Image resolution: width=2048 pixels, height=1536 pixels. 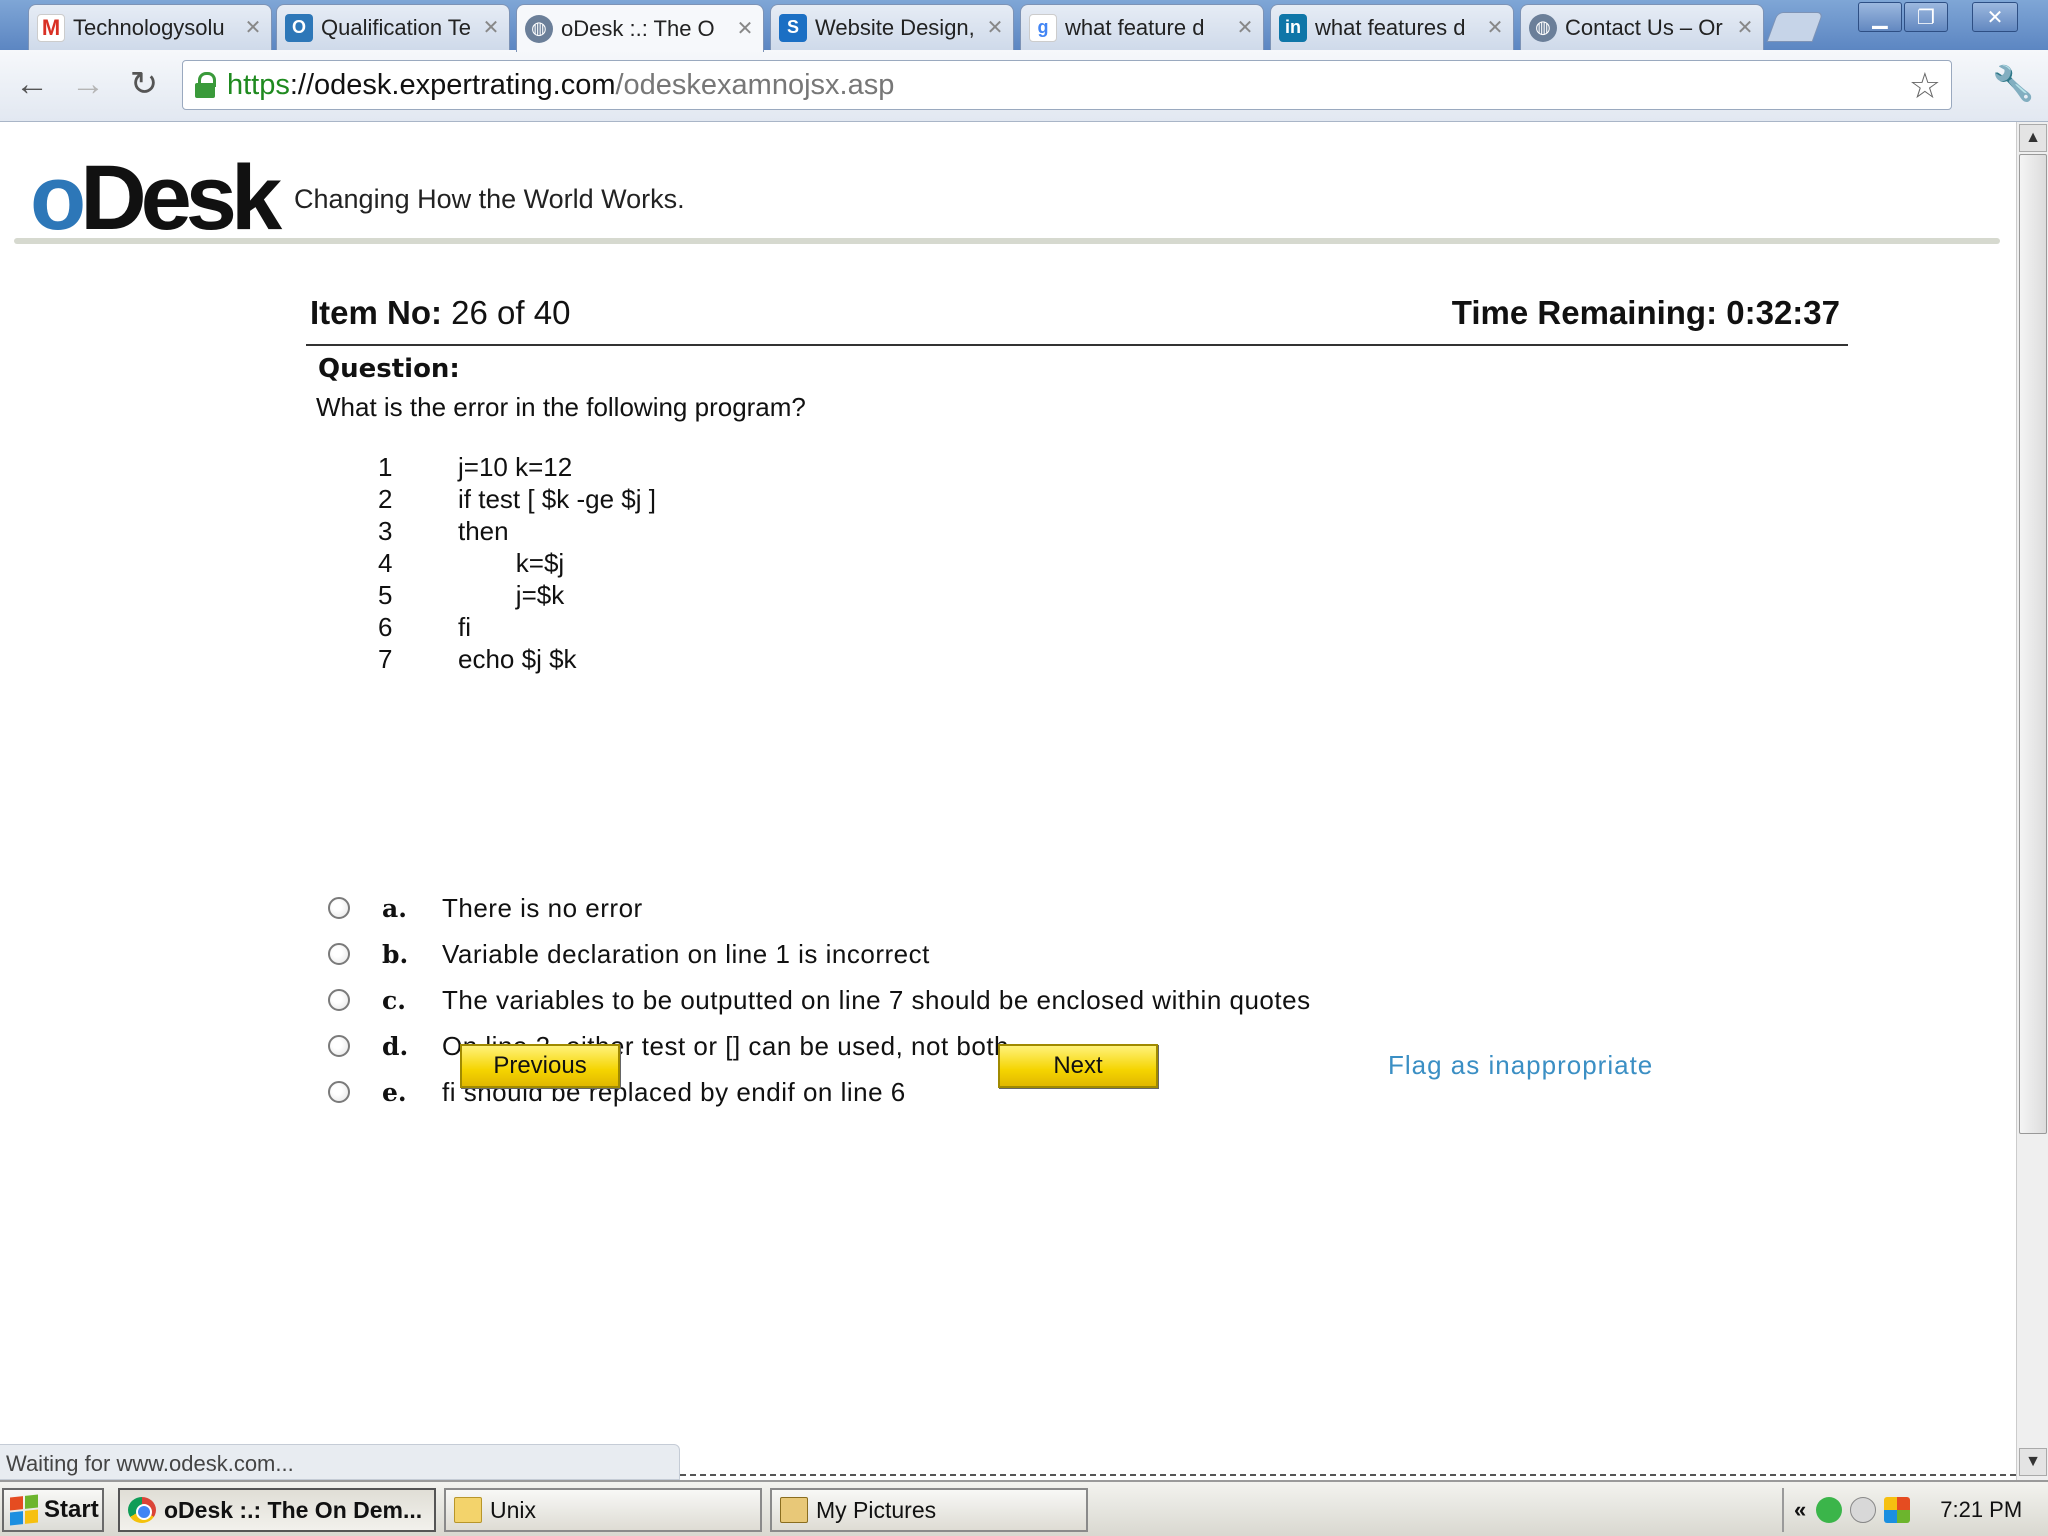 What do you see at coordinates (489, 199) in the screenshot?
I see `tagline: Changing How the World Works.` at bounding box center [489, 199].